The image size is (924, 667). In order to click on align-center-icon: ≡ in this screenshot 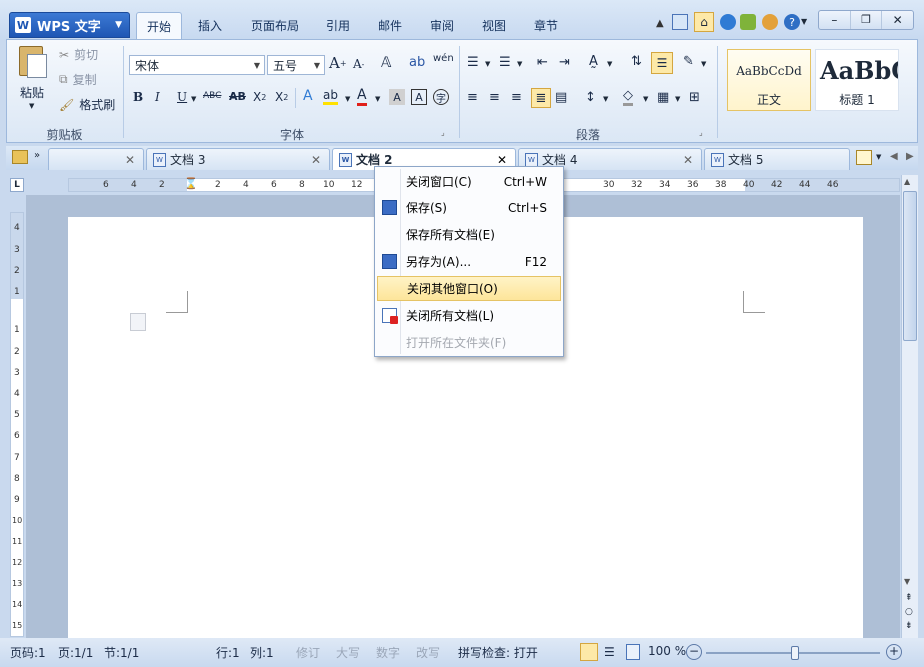, I will do `click(494, 97)`.